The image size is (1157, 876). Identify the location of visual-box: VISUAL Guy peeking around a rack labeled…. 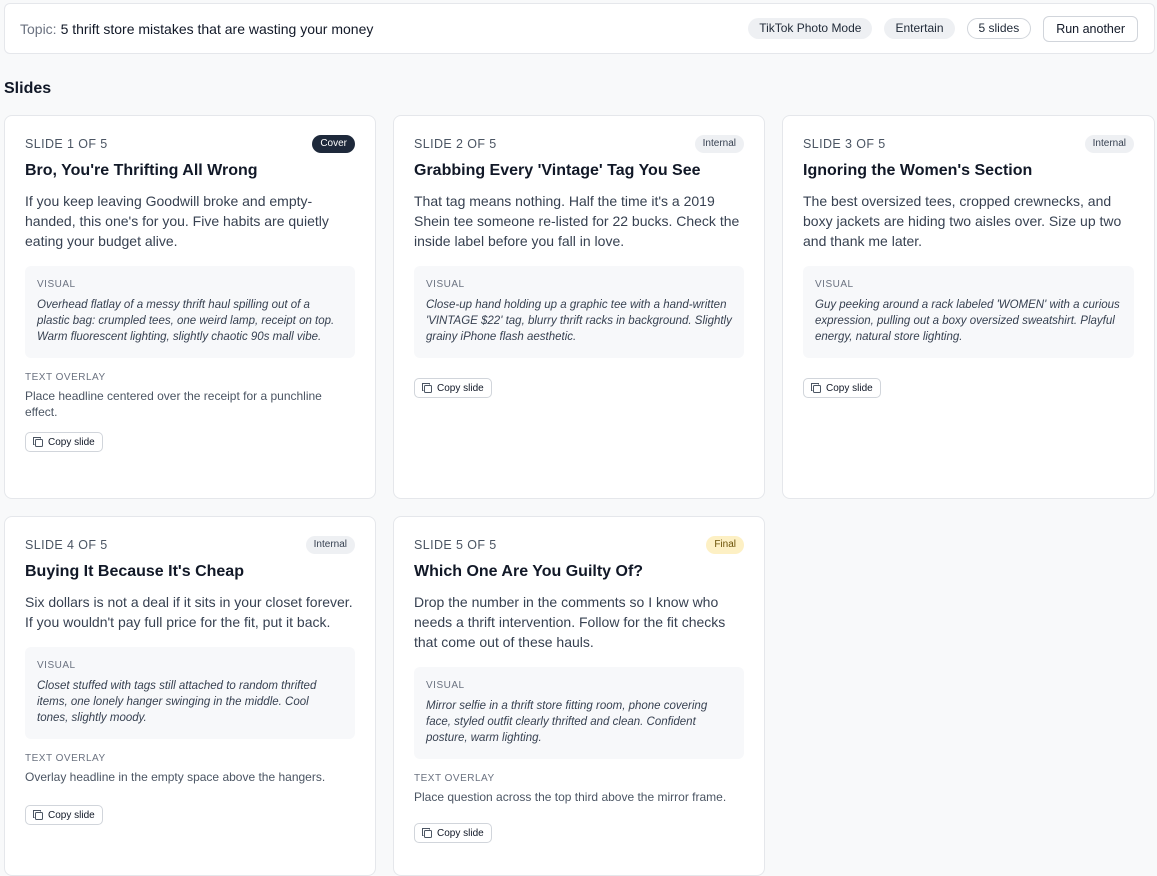
(968, 312).